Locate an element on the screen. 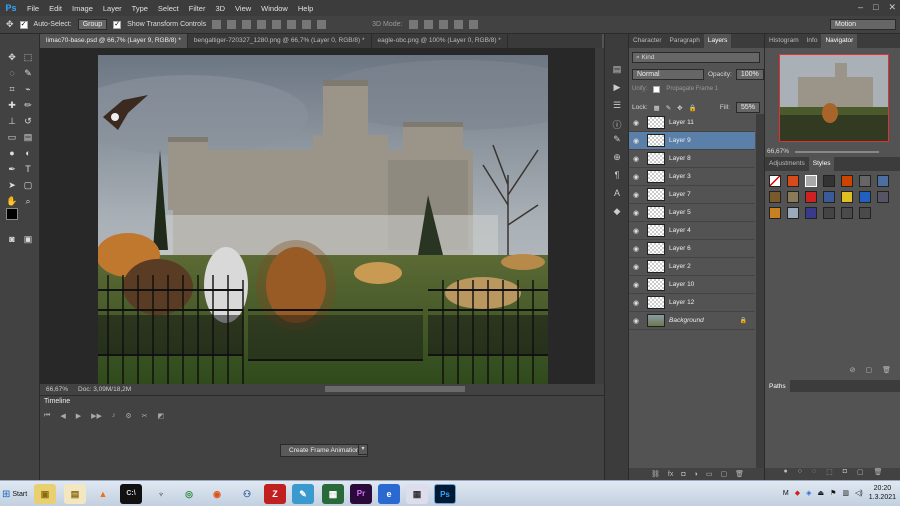 Image resolution: width=900 pixels, height=506 pixels. layer-row: ◉ Background 🔒 is located at coordinates (692, 321).